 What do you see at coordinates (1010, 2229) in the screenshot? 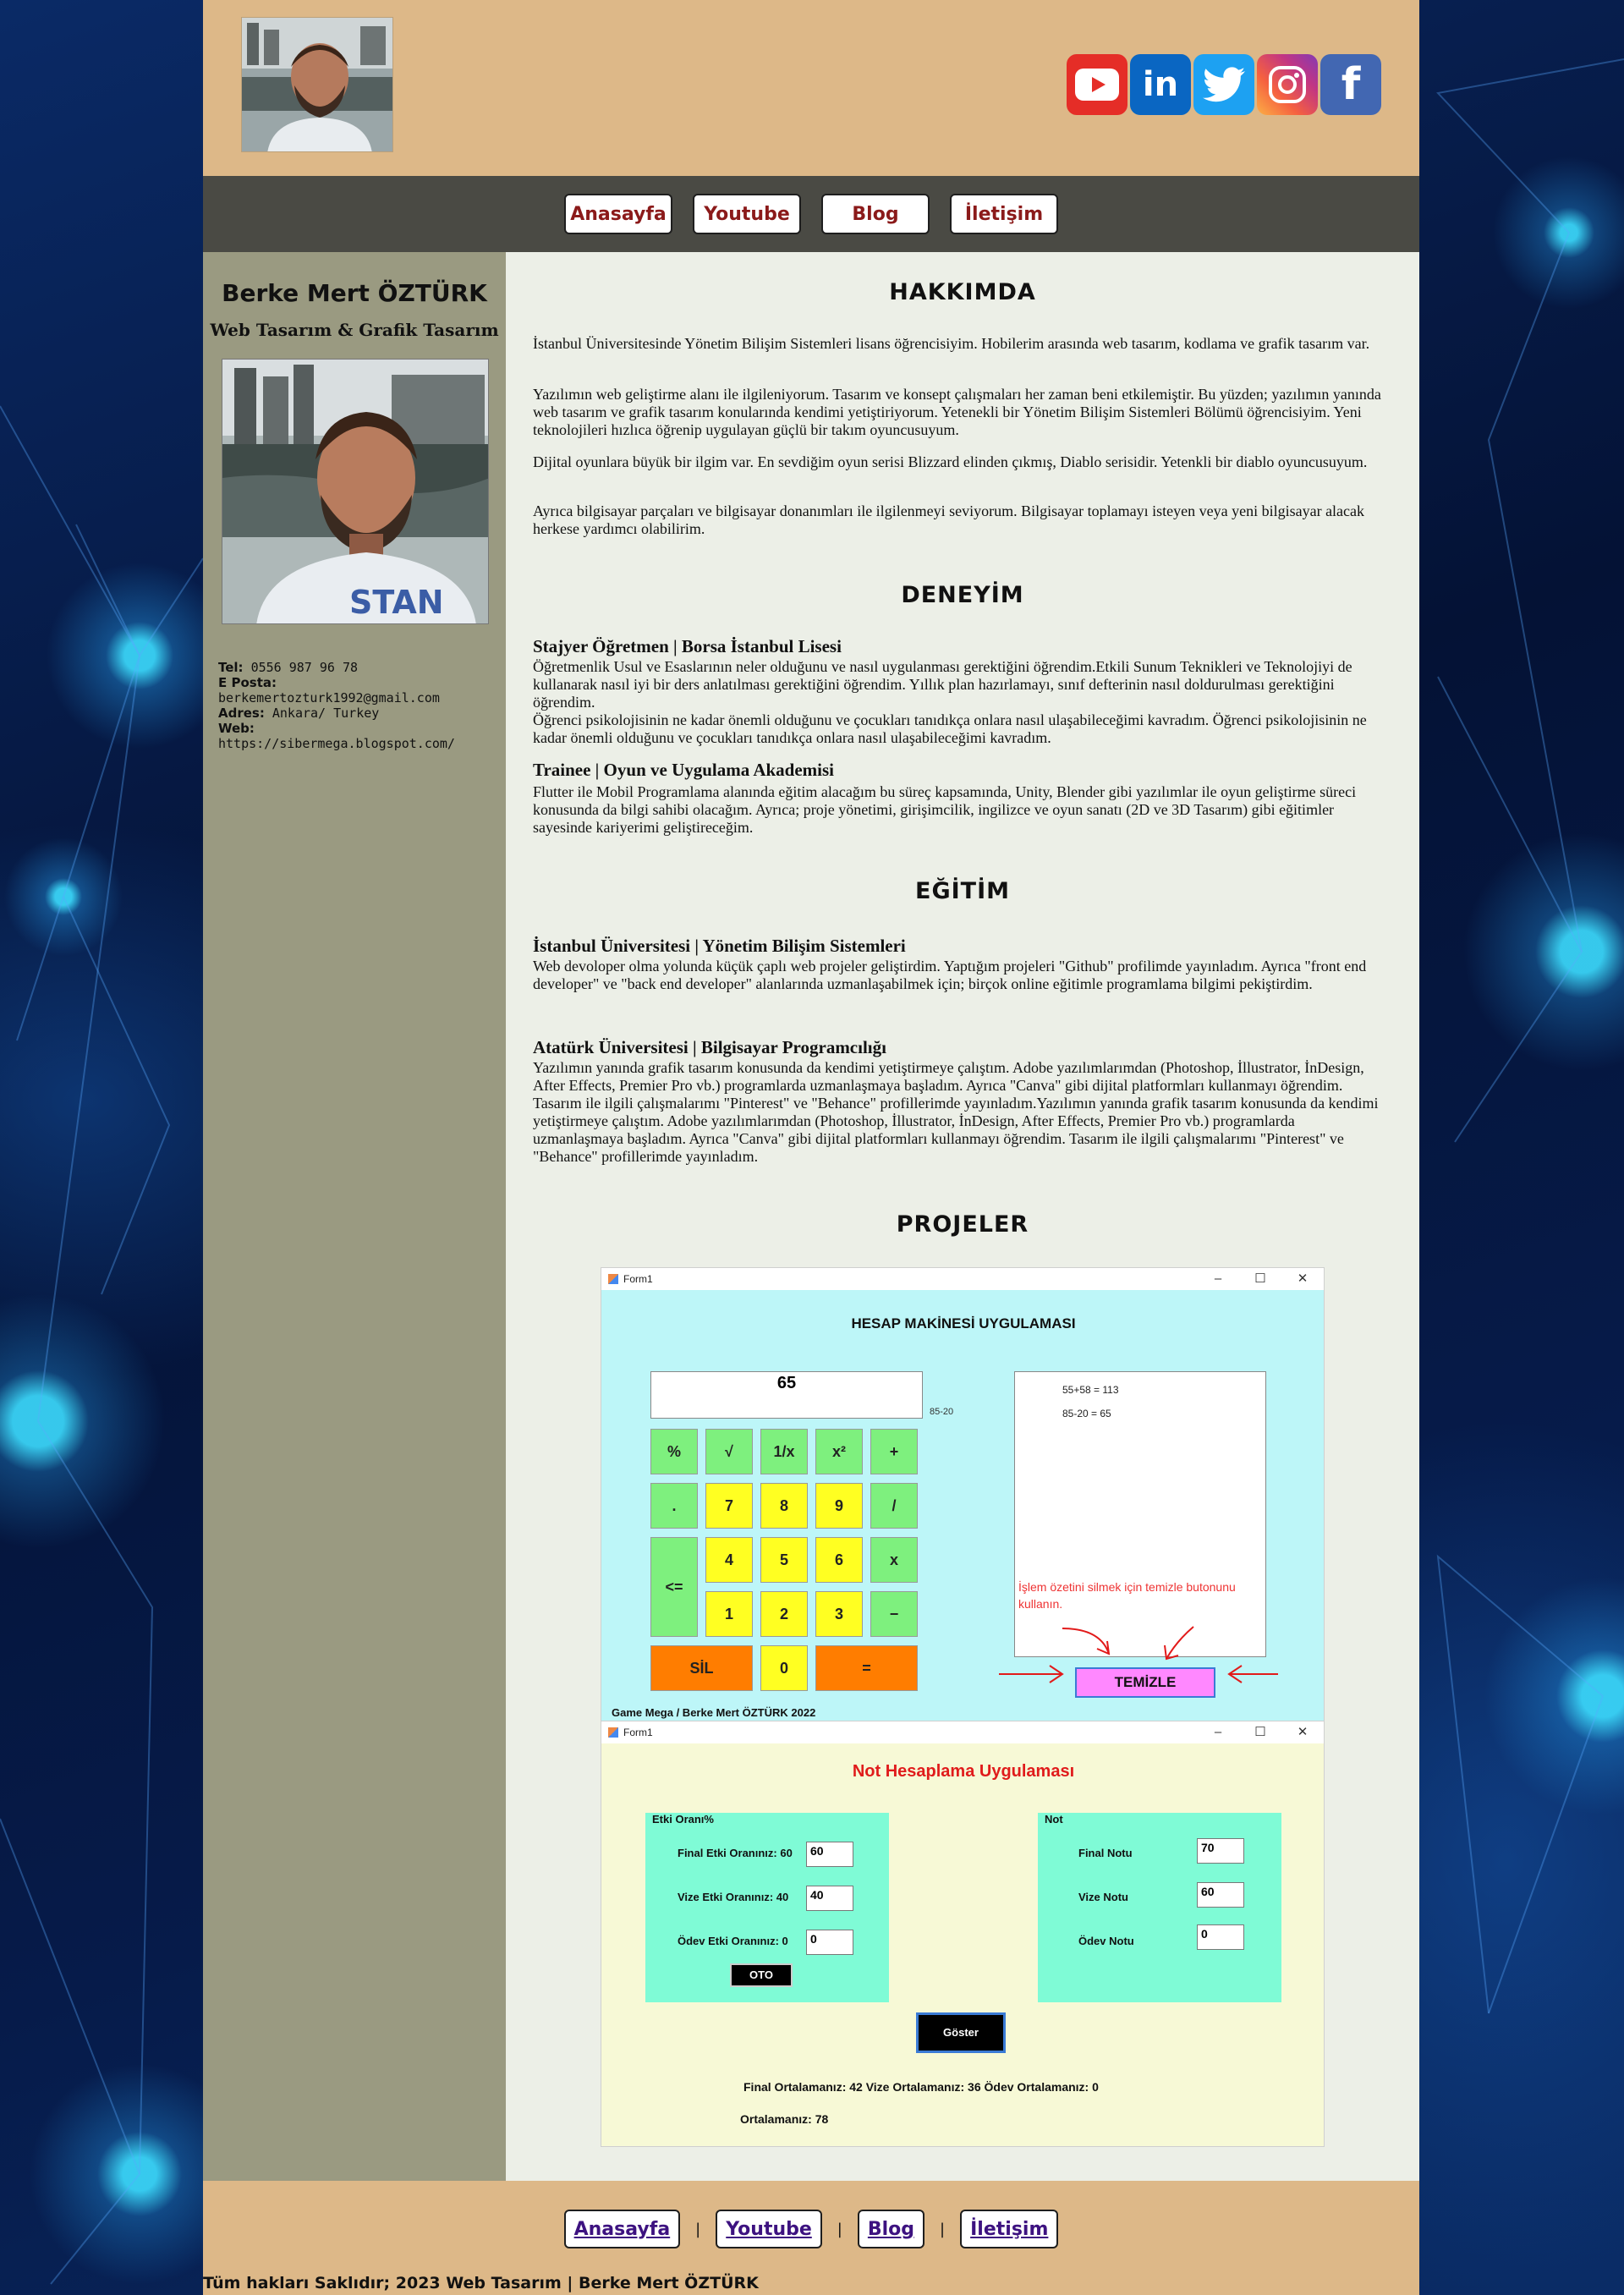
I see `footer-contact-link: İletişim` at bounding box center [1010, 2229].